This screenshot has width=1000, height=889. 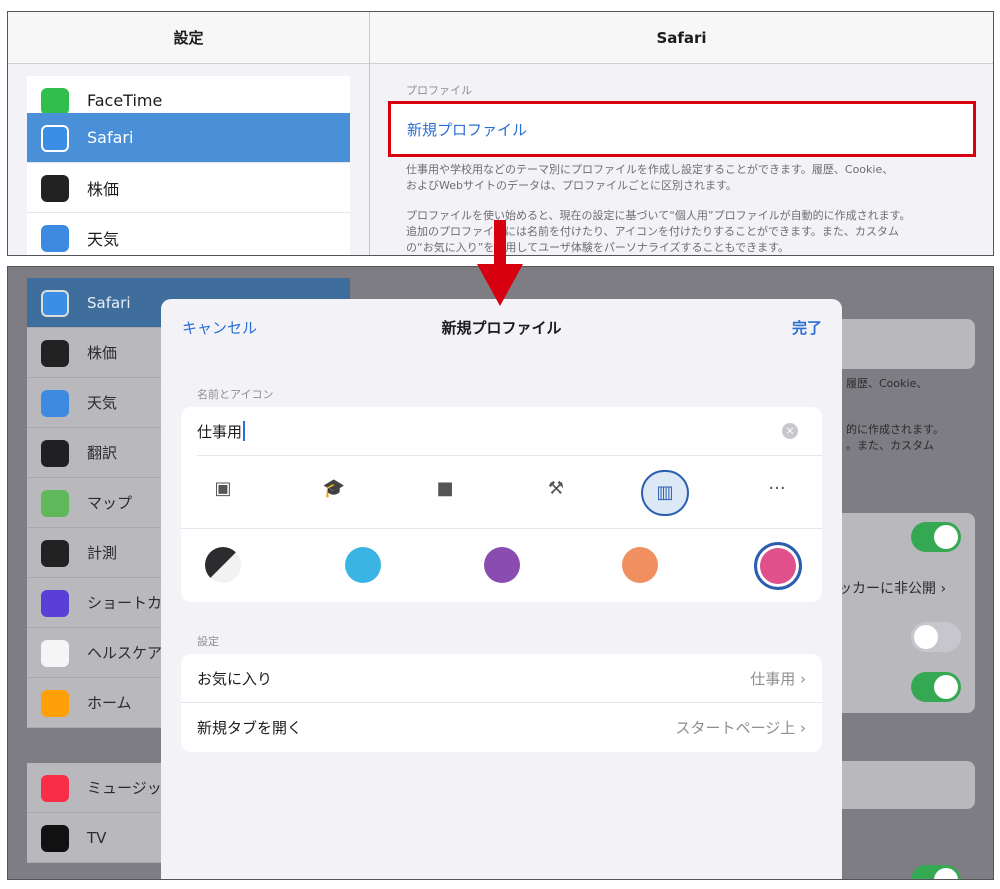 I want to click on cancel-button: キャンセル, so click(x=219, y=327).